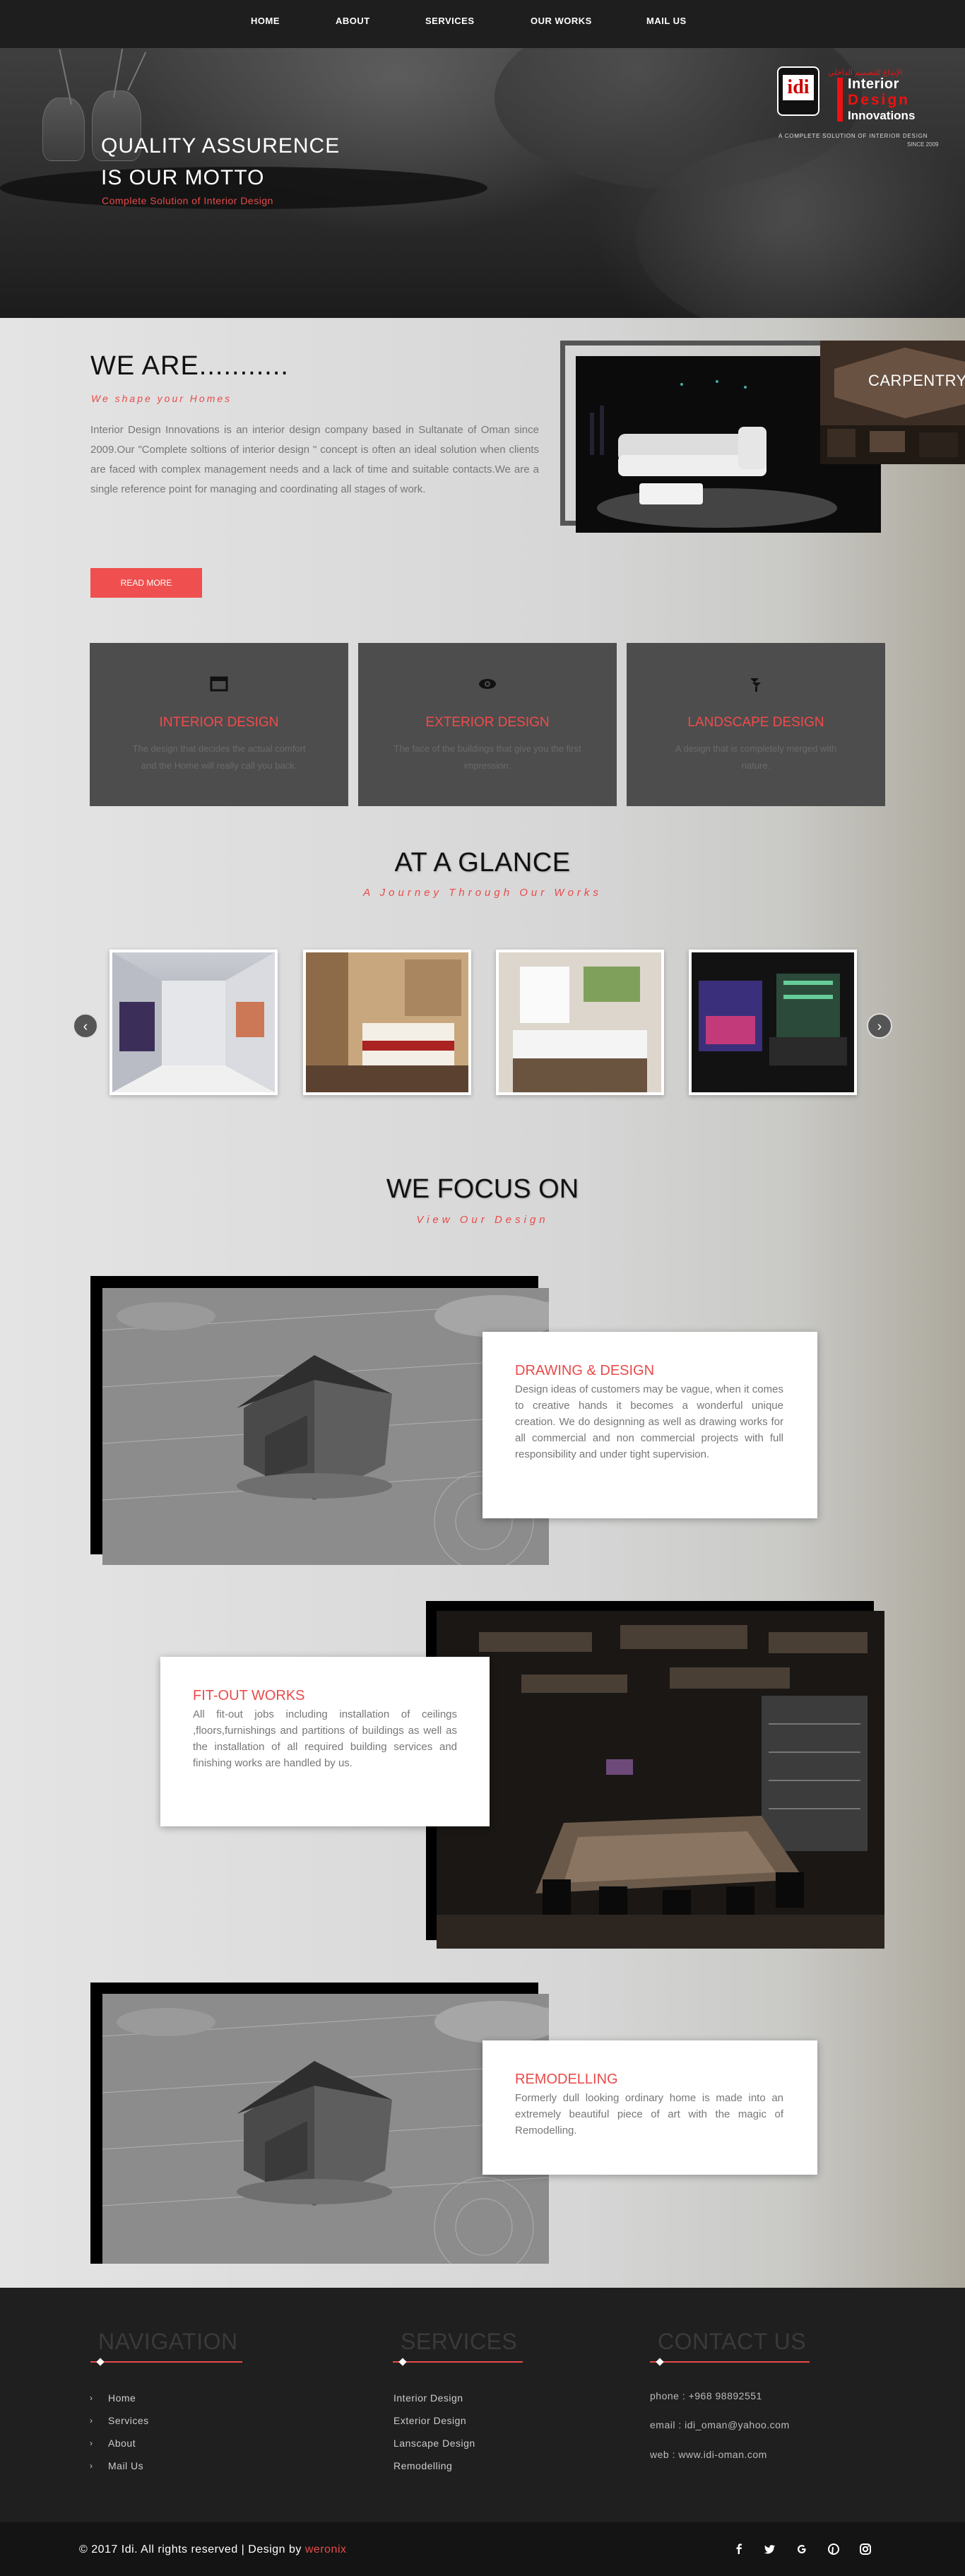 The height and width of the screenshot is (2576, 965). Describe the element at coordinates (666, 21) in the screenshot. I see `nav-mail-us-link: MAIL US` at that location.